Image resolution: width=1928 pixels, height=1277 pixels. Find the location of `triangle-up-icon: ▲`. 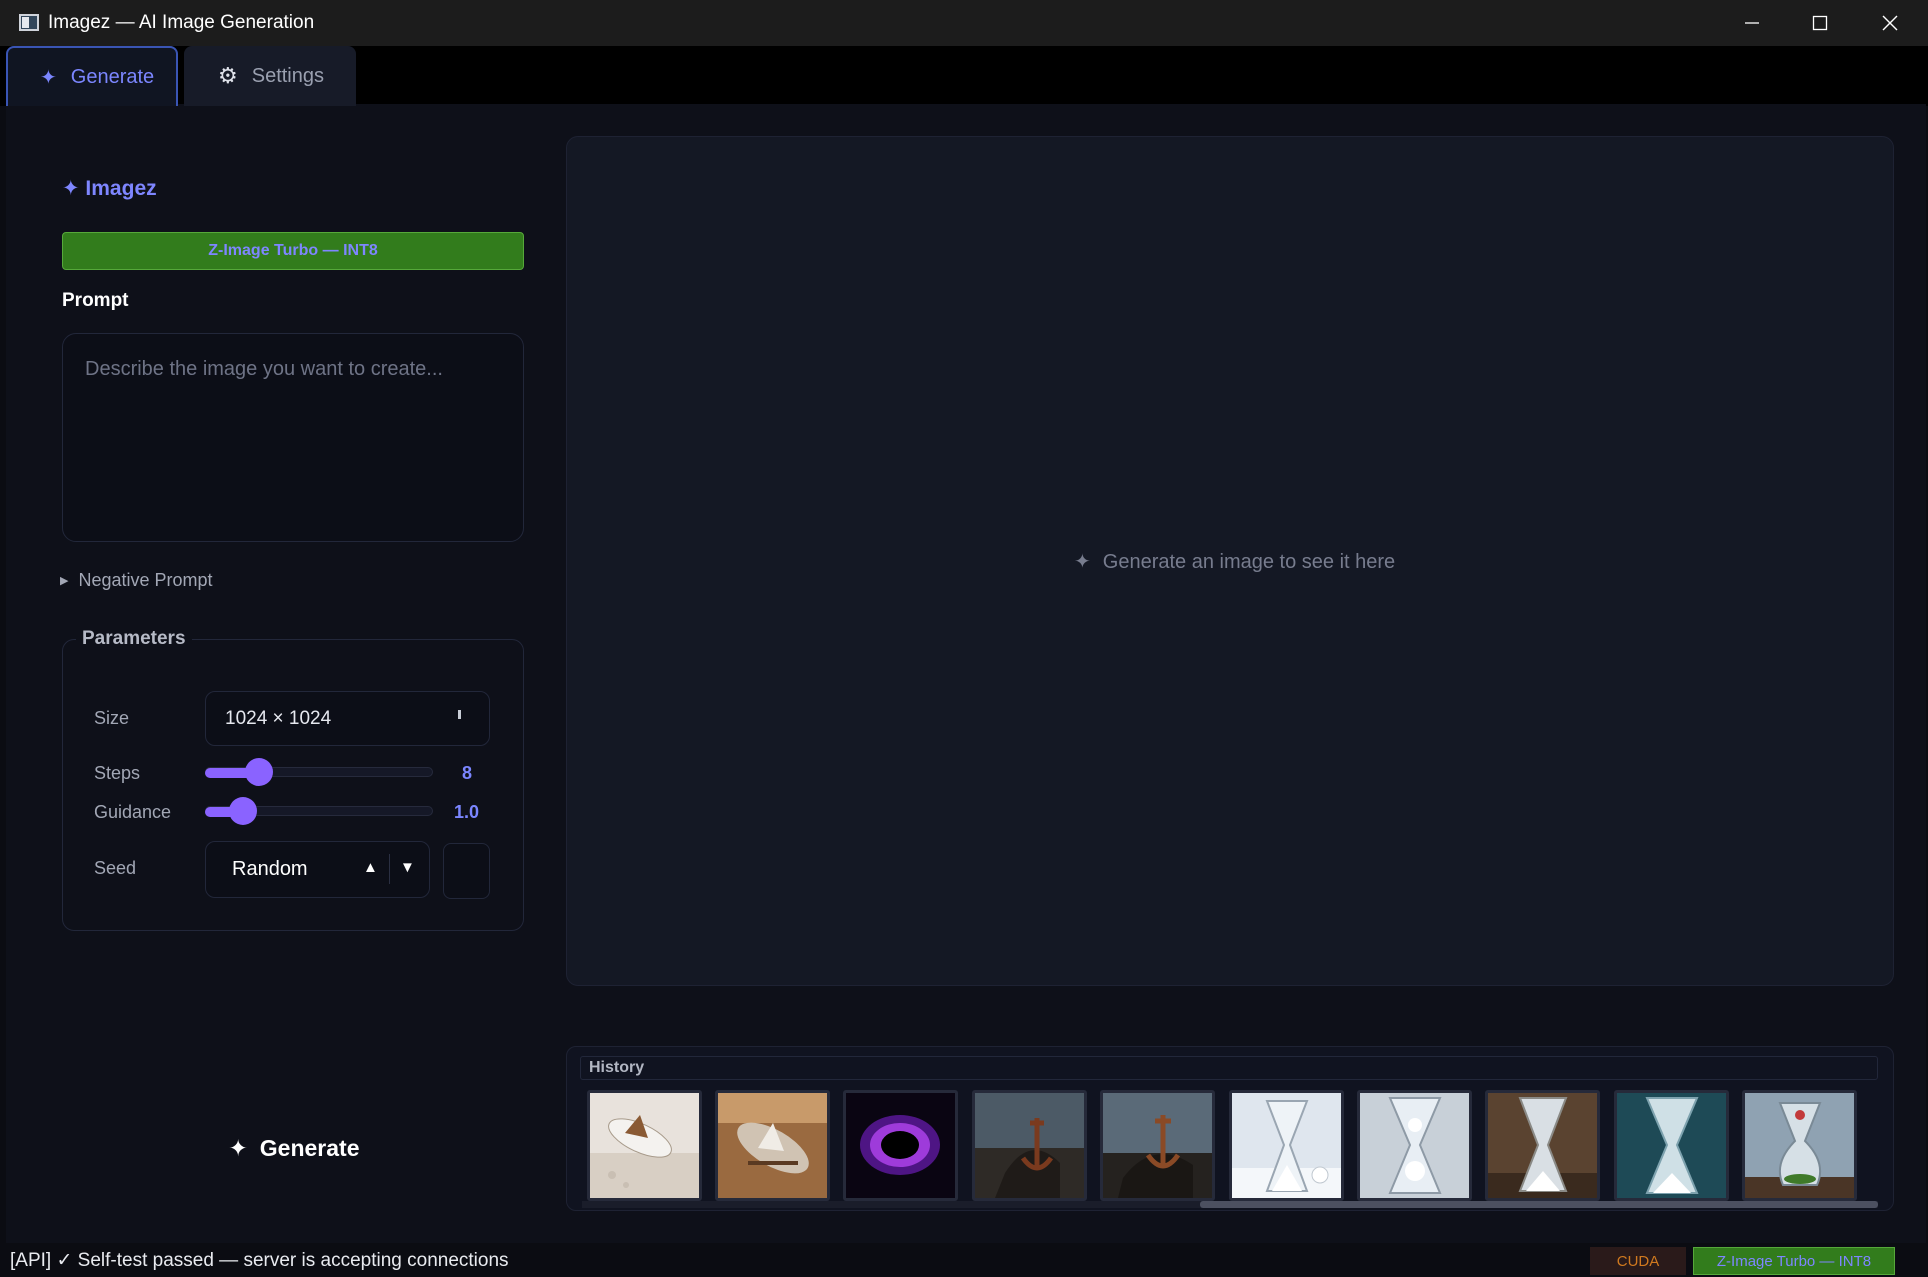

triangle-up-icon: ▲ is located at coordinates (370, 867).